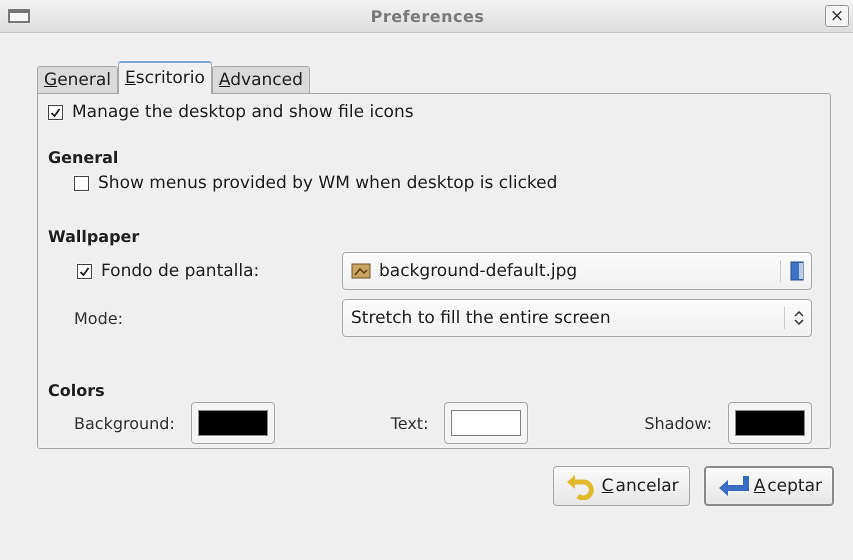  Describe the element at coordinates (98, 318) in the screenshot. I see `field-label: Mode:` at that location.